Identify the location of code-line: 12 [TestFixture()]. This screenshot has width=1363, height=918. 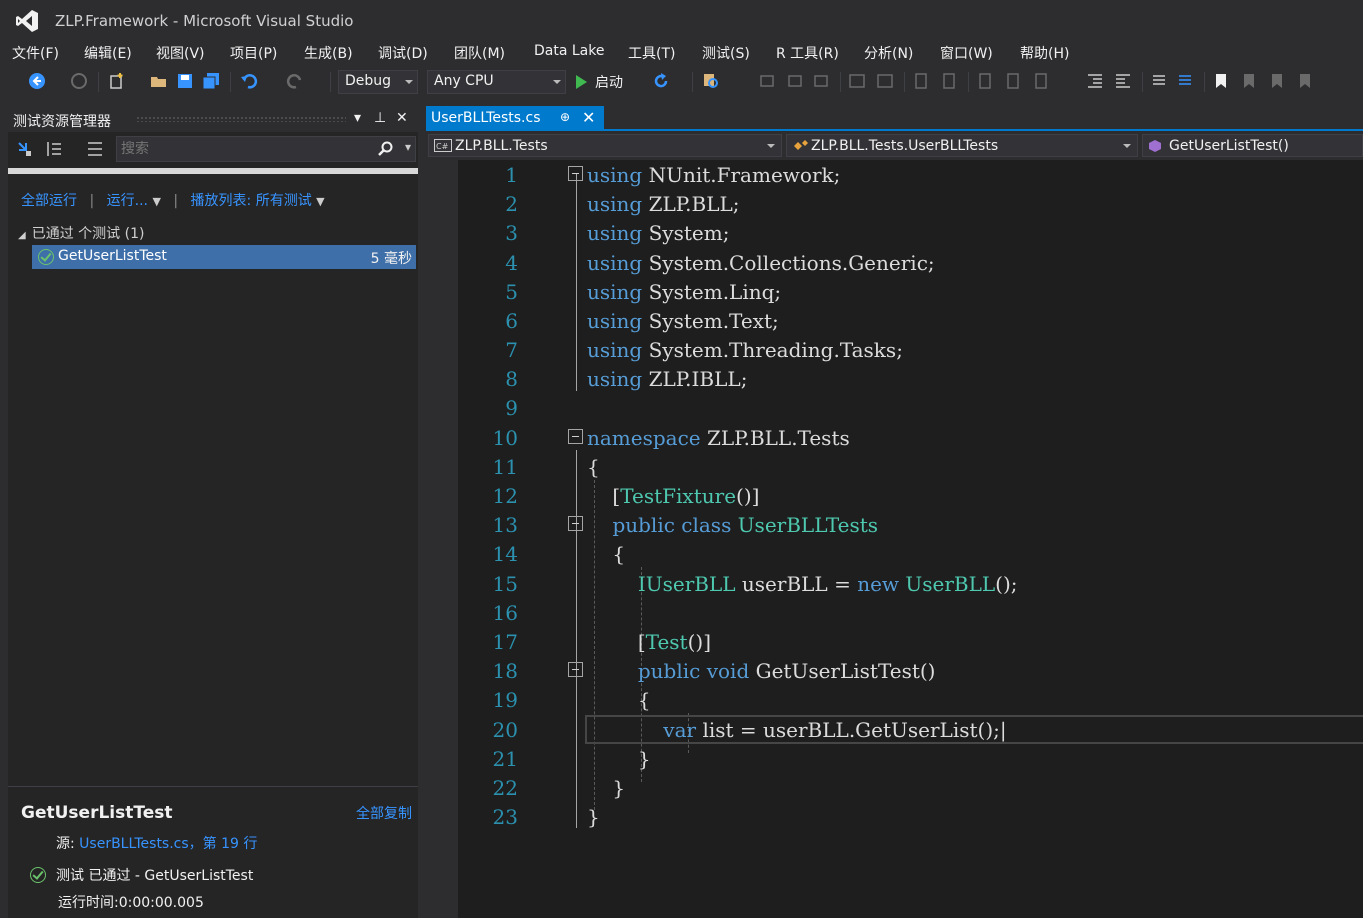
(894, 495).